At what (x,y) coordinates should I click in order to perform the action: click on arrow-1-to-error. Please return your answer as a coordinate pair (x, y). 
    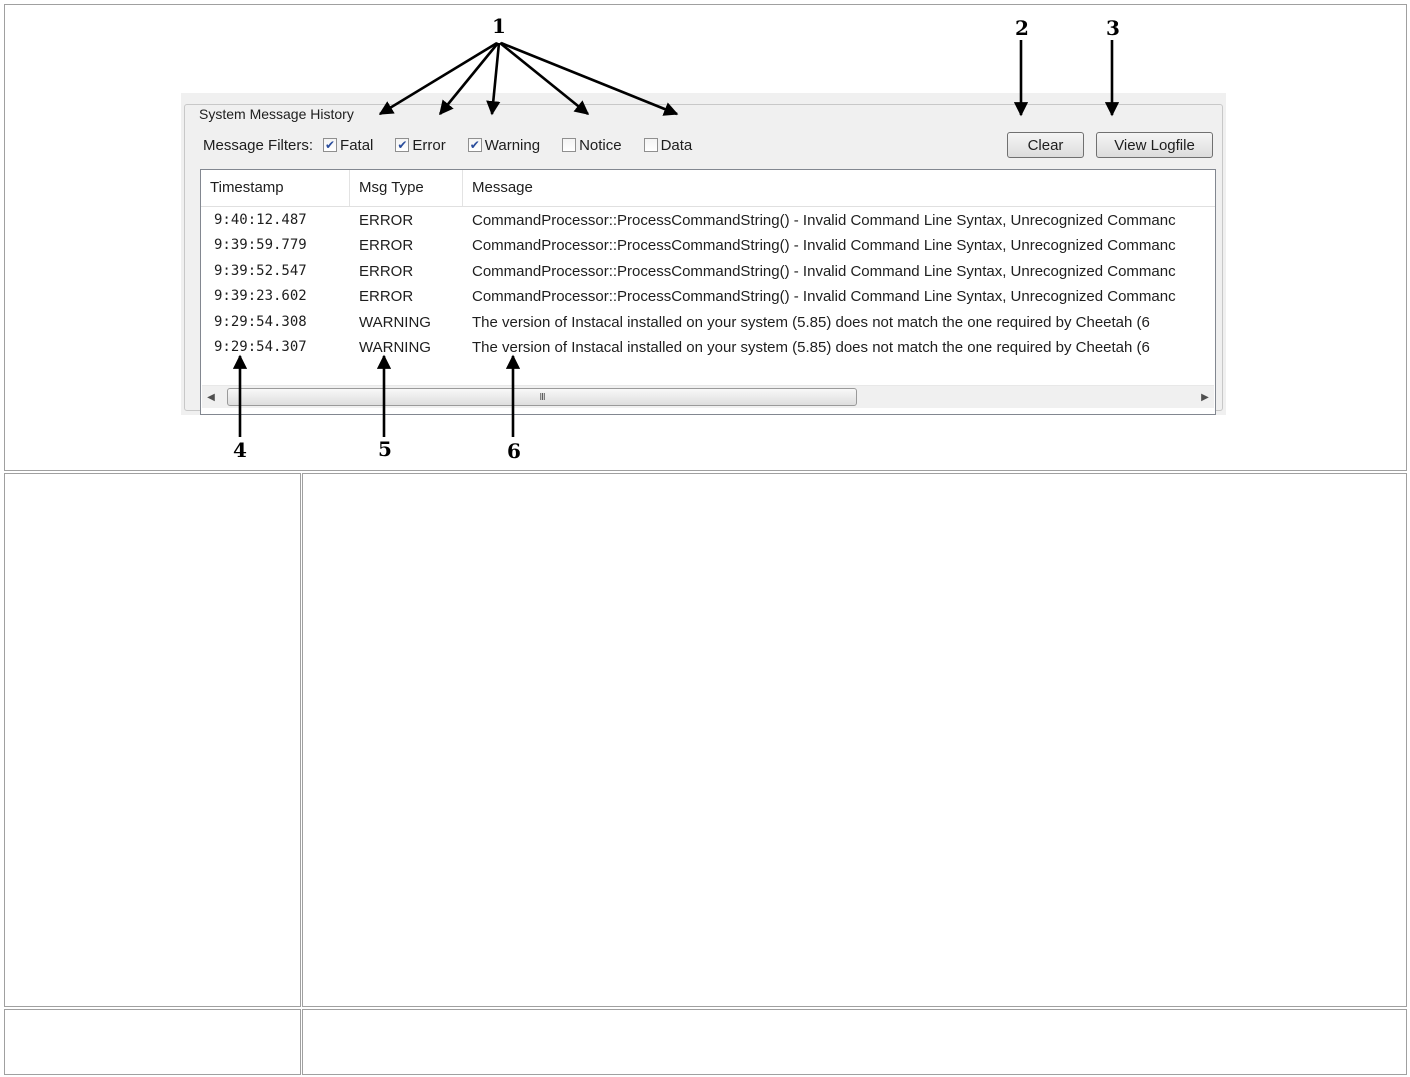
    Looking at the image, I should click on (469, 79).